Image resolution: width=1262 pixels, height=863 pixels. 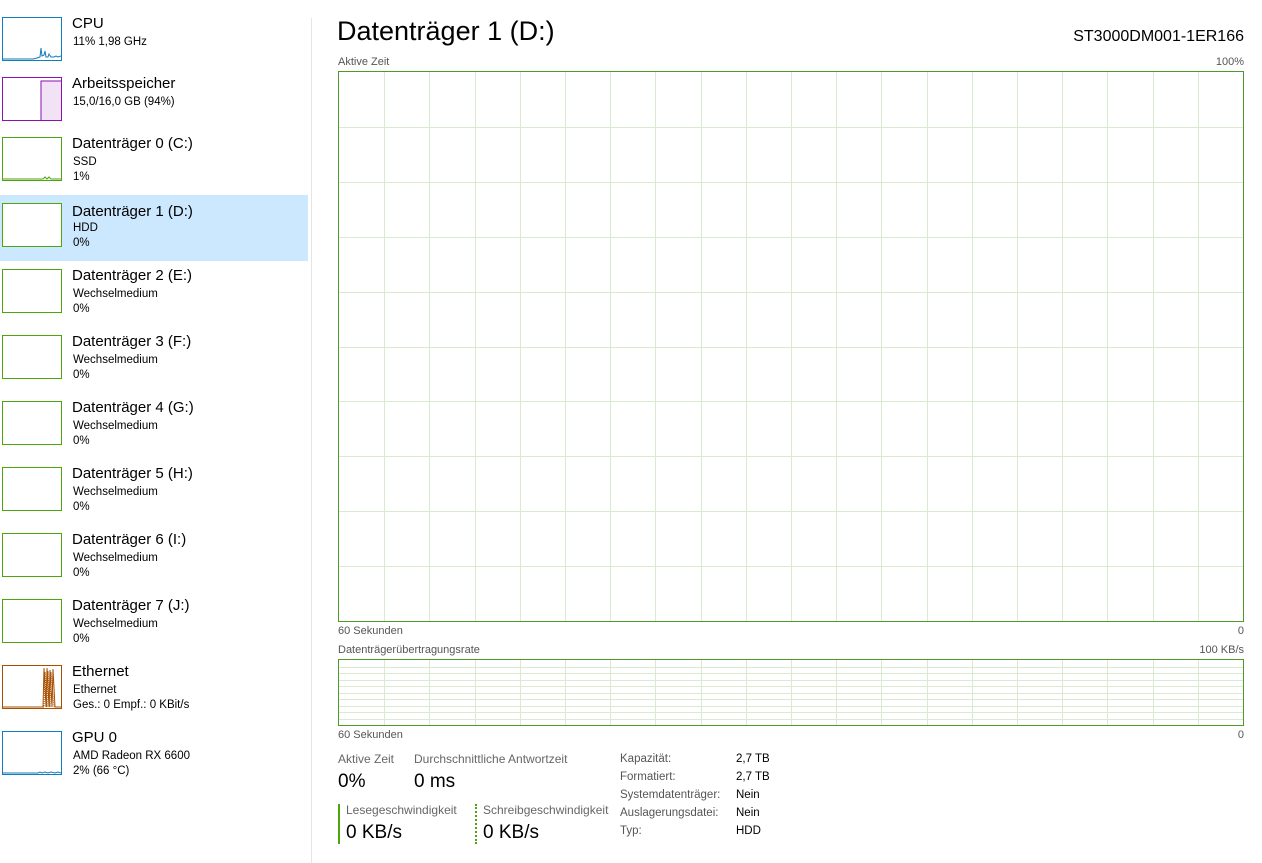 I want to click on sidebar-item-title: GPU 0, so click(x=95, y=737).